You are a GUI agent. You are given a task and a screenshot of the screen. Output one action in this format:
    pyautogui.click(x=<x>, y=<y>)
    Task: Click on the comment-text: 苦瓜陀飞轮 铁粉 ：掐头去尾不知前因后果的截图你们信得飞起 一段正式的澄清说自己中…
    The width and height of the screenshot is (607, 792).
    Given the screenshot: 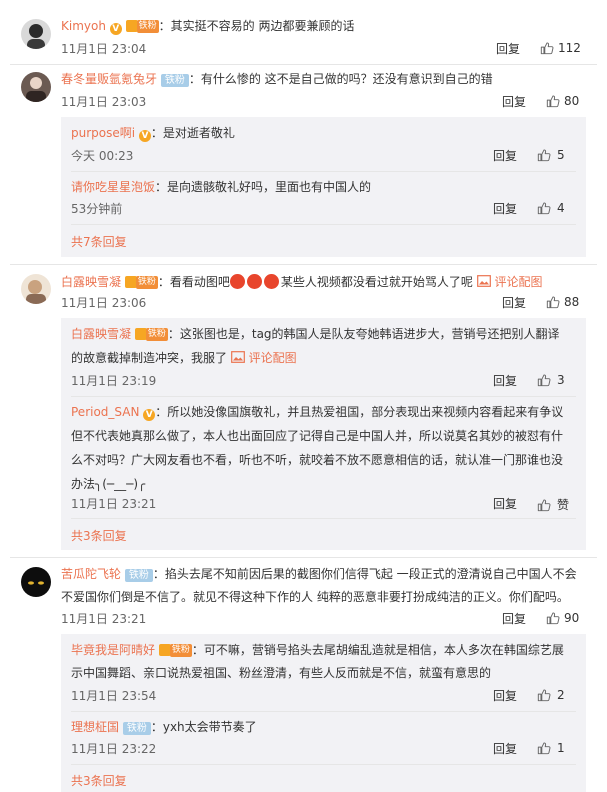 What is the action you would take?
    pyautogui.click(x=319, y=574)
    